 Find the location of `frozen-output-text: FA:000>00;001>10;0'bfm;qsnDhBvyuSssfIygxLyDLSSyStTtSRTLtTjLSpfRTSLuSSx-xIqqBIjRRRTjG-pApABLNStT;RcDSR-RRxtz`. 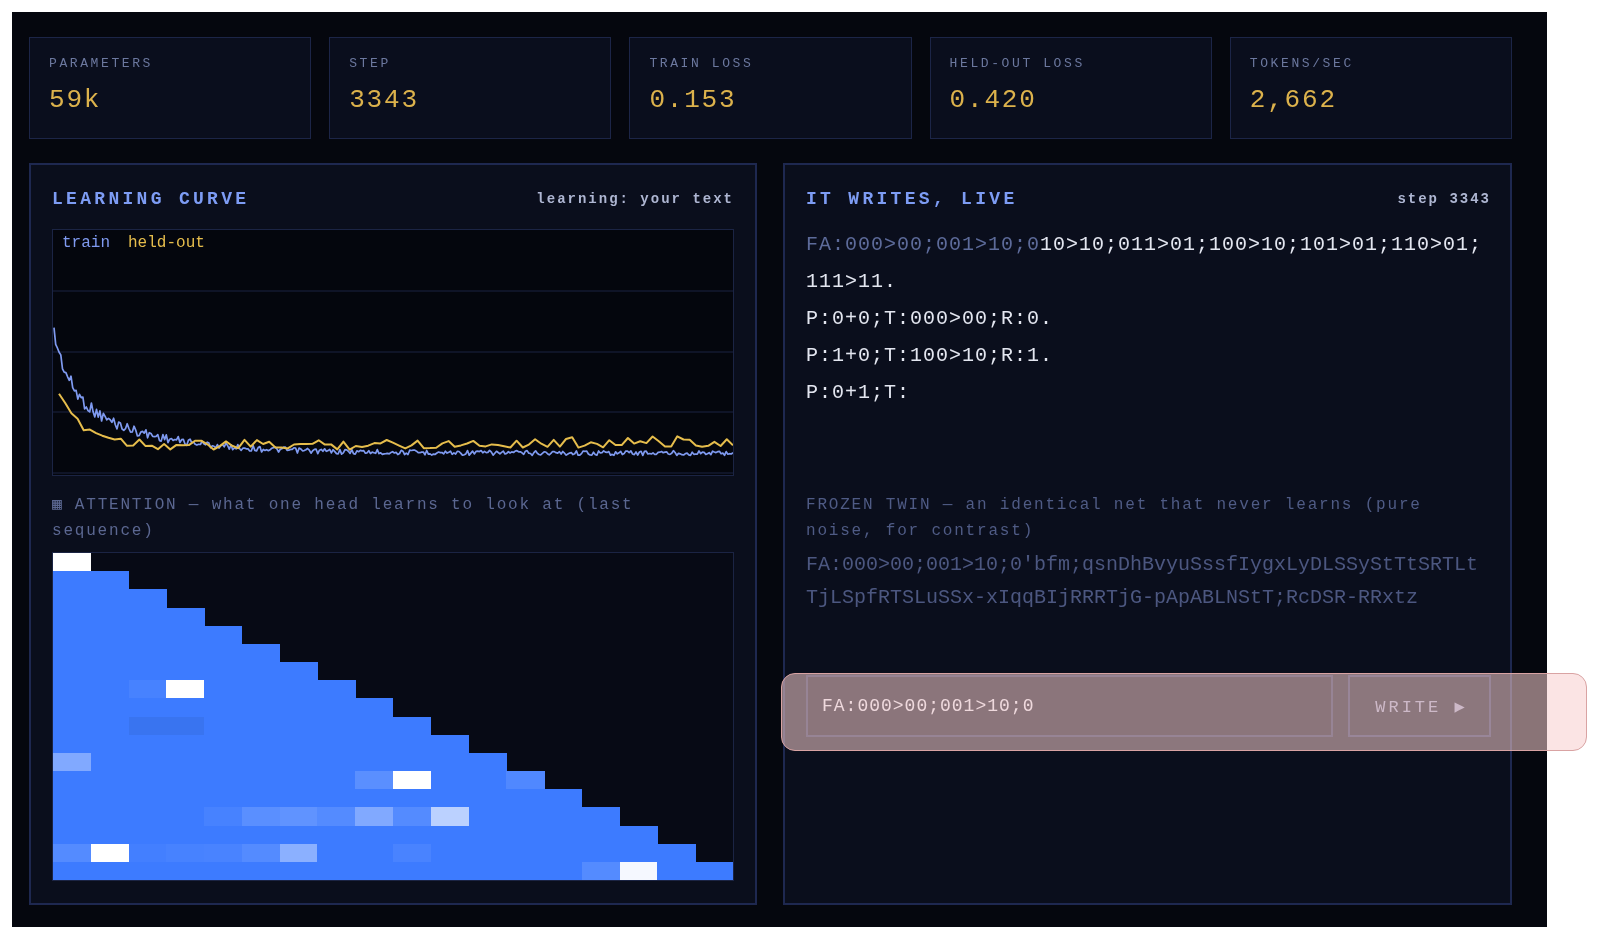

frozen-output-text: FA:000>00;001>10;0'bfm;qsnDhBvyuSssfIygxLyDLSSyStTtSRTLtTjLSpfRTSLuSSx-xIqqBIjRRRTjG-pApABLNStT;RcDSR-RRxtz is located at coordinates (1143, 581).